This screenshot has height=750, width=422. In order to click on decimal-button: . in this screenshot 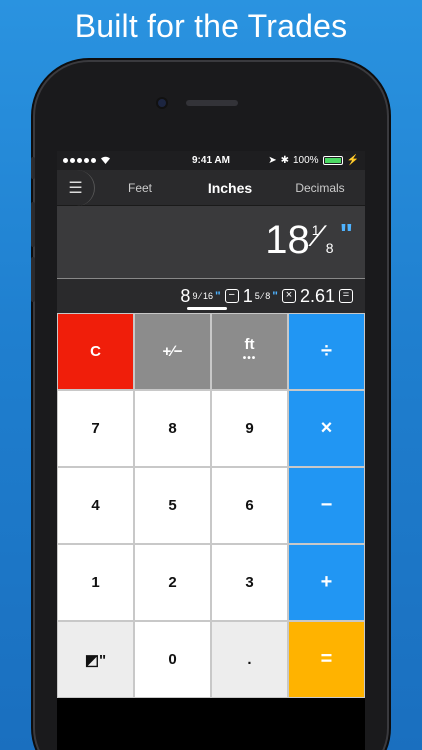, I will do `click(249, 659)`.